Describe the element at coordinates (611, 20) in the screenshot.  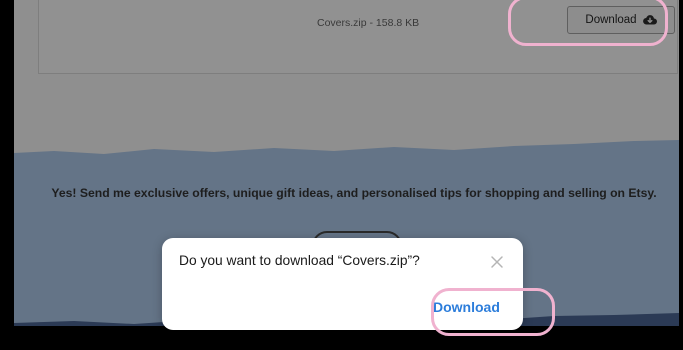
I see `download-button-label: Download` at that location.